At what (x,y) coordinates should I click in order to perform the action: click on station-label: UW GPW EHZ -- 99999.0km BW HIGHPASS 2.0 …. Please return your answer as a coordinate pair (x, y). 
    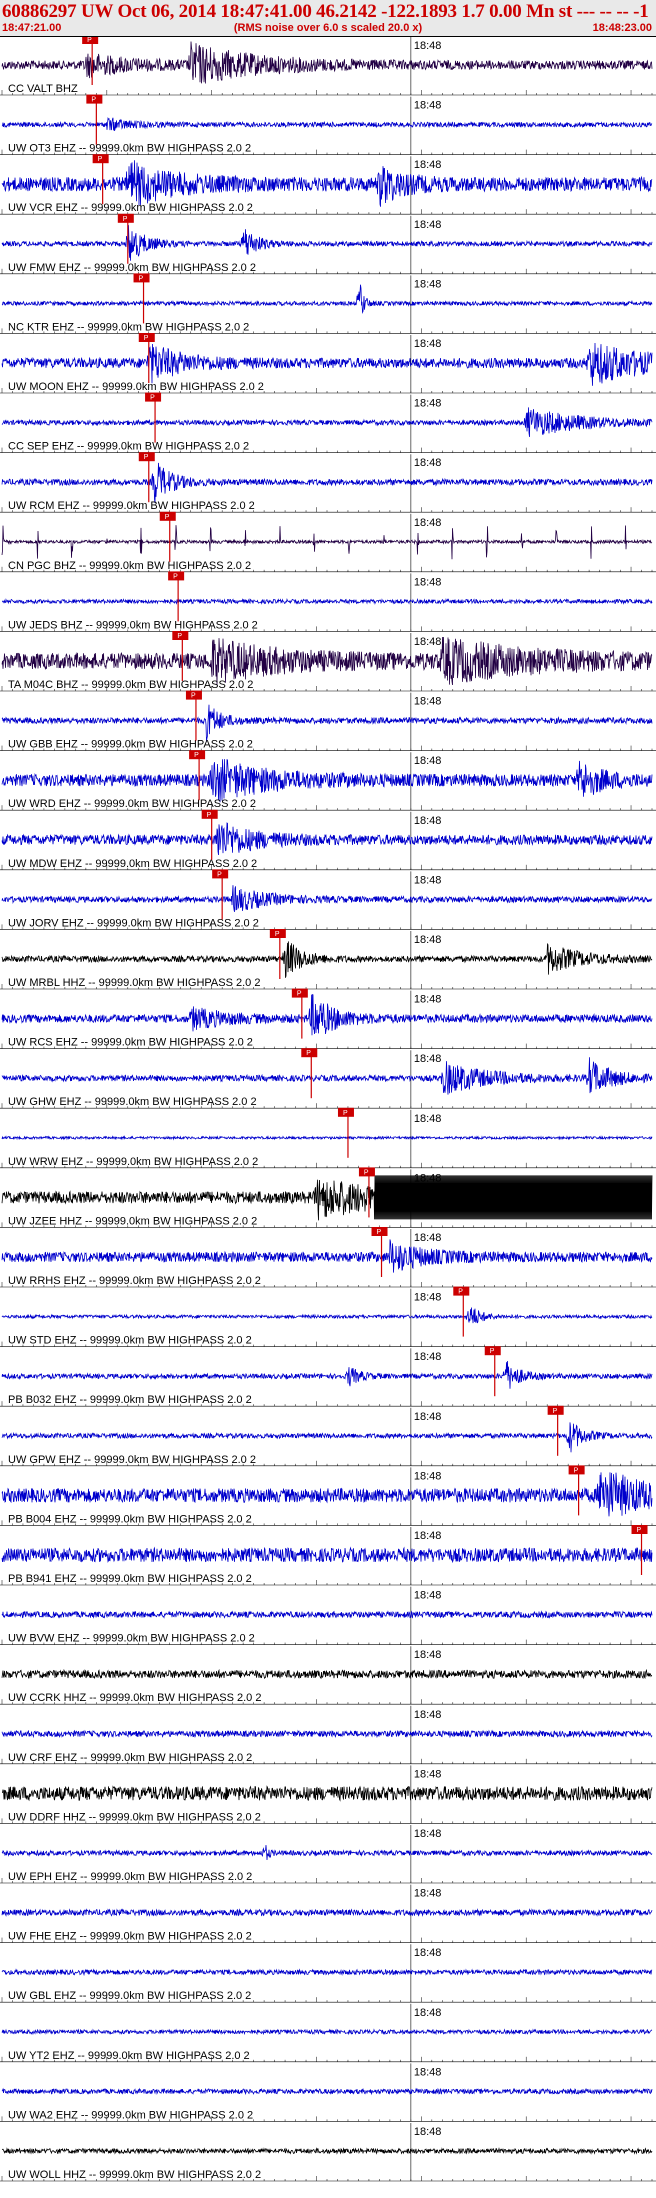
    Looking at the image, I should click on (132, 1460).